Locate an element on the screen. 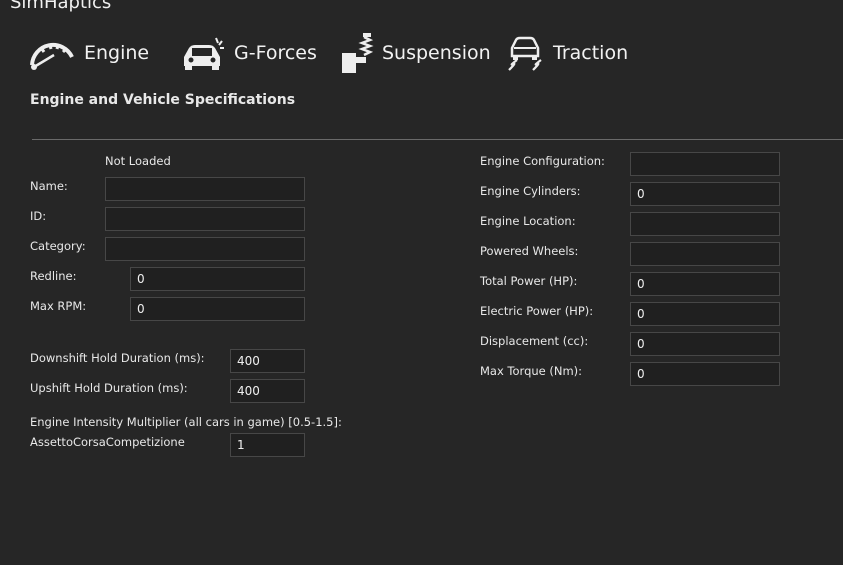  tab-traction: Traction is located at coordinates (566, 53).